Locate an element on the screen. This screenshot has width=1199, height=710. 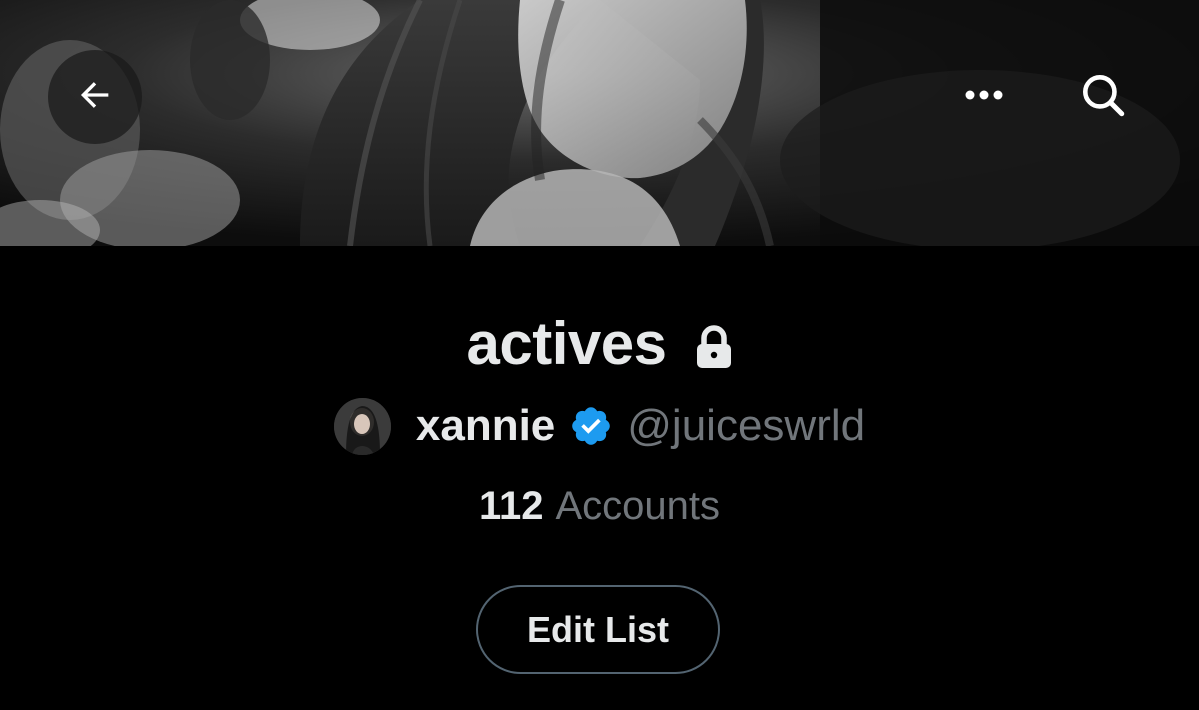
lock-icon is located at coordinates (714, 344).